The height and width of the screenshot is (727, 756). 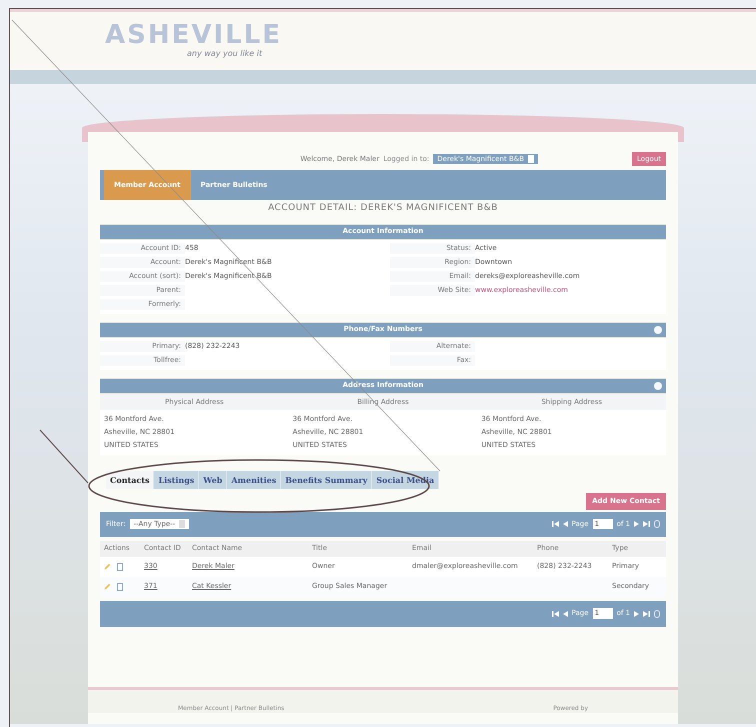 What do you see at coordinates (326, 480) in the screenshot?
I see `detail-tab: Benefits Summary` at bounding box center [326, 480].